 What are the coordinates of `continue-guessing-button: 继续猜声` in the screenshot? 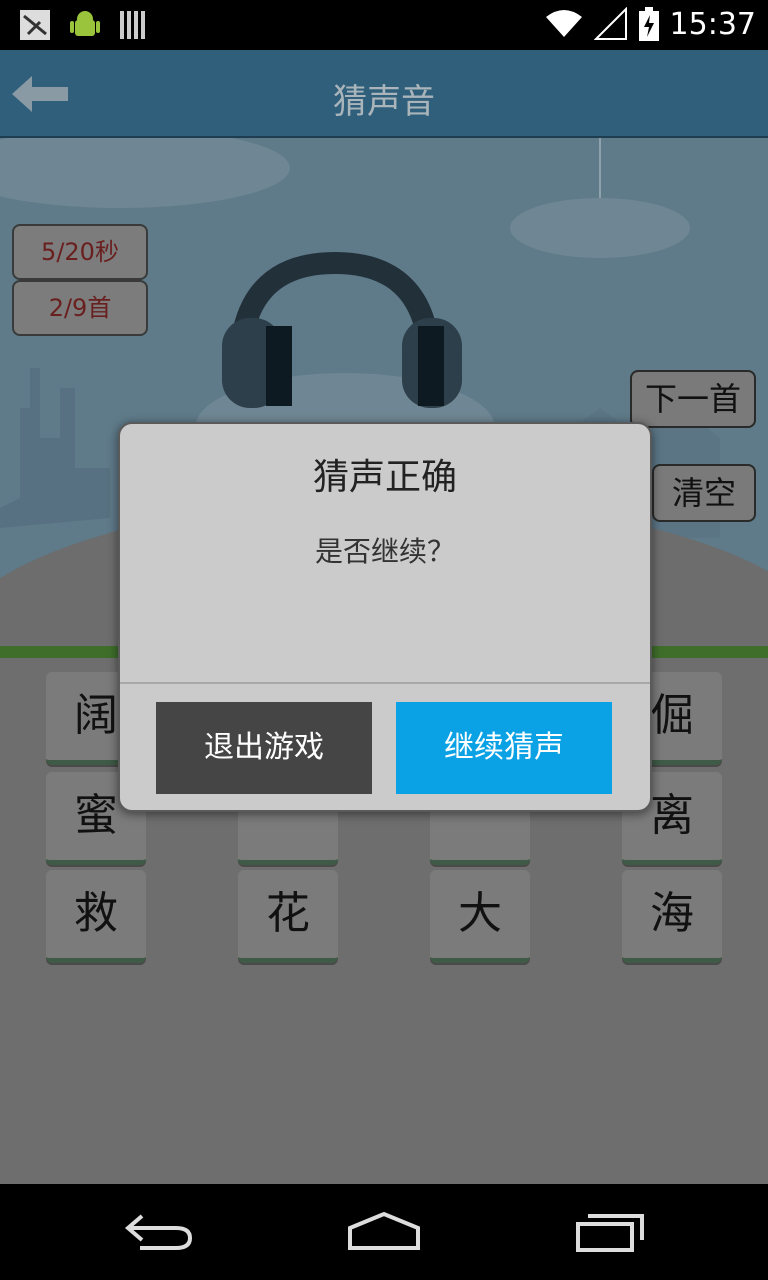 It's located at (504, 748).